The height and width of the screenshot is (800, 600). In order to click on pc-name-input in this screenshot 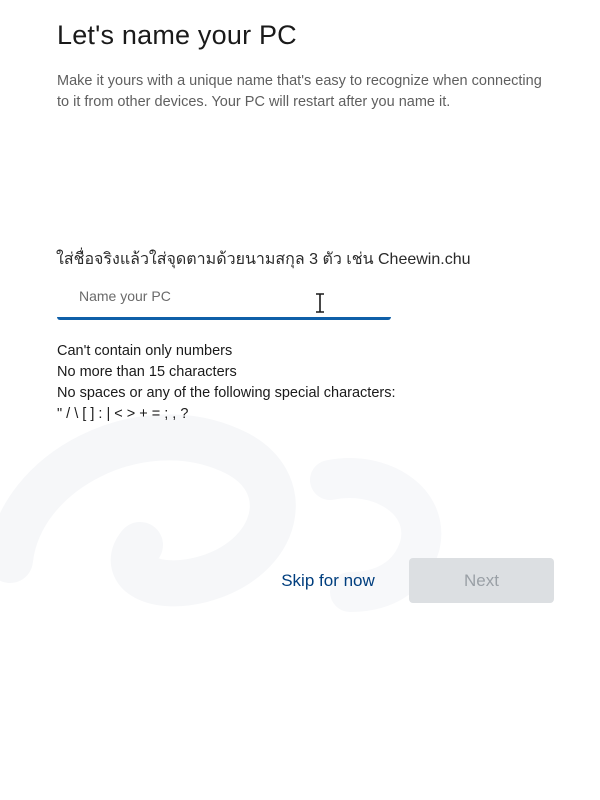, I will do `click(224, 297)`.